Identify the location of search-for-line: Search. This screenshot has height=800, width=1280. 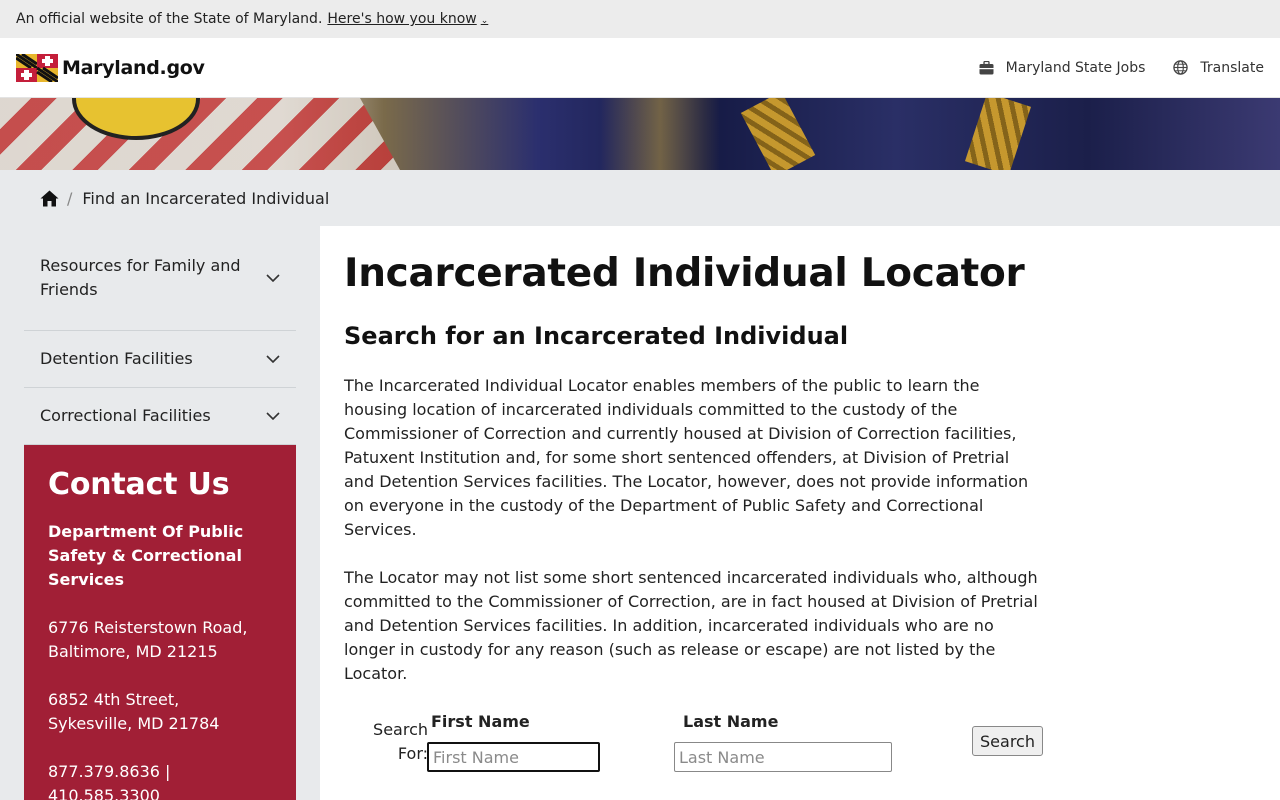
(400, 729).